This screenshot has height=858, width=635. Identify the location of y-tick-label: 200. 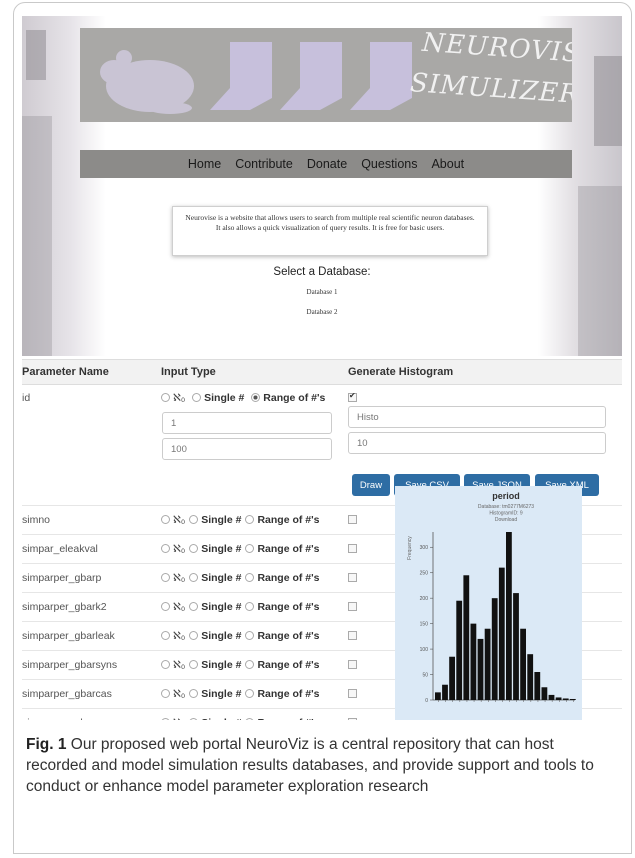
(424, 599).